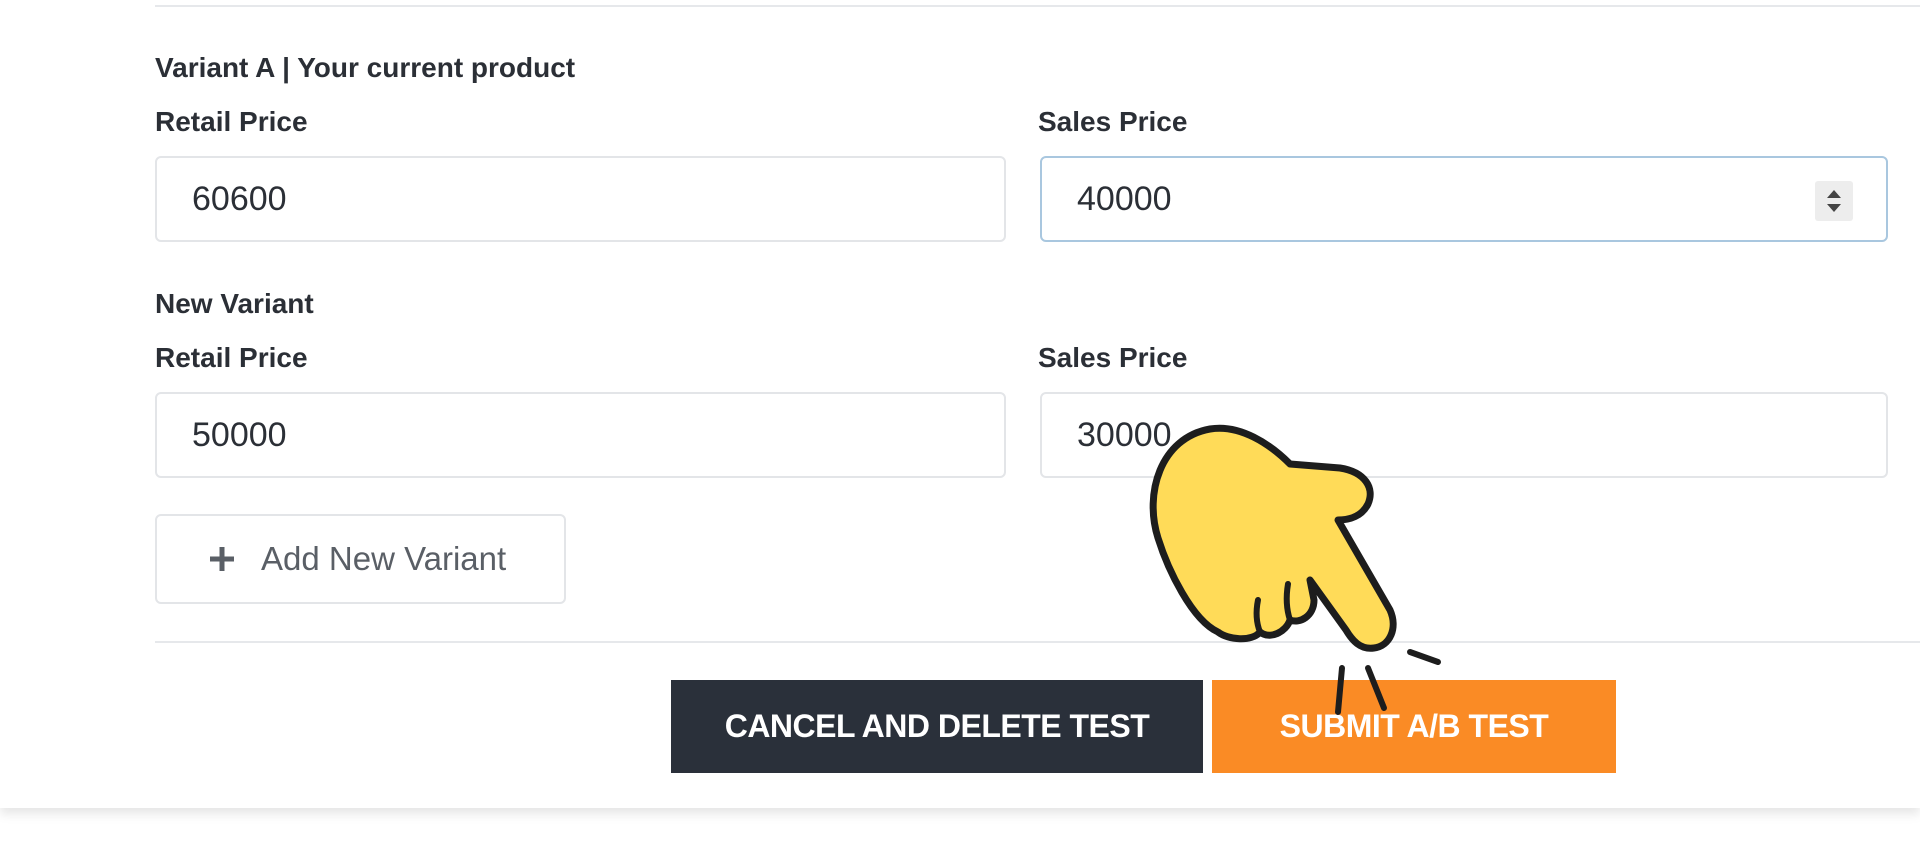  I want to click on add-new-variant-label: Add New Variant, so click(384, 558).